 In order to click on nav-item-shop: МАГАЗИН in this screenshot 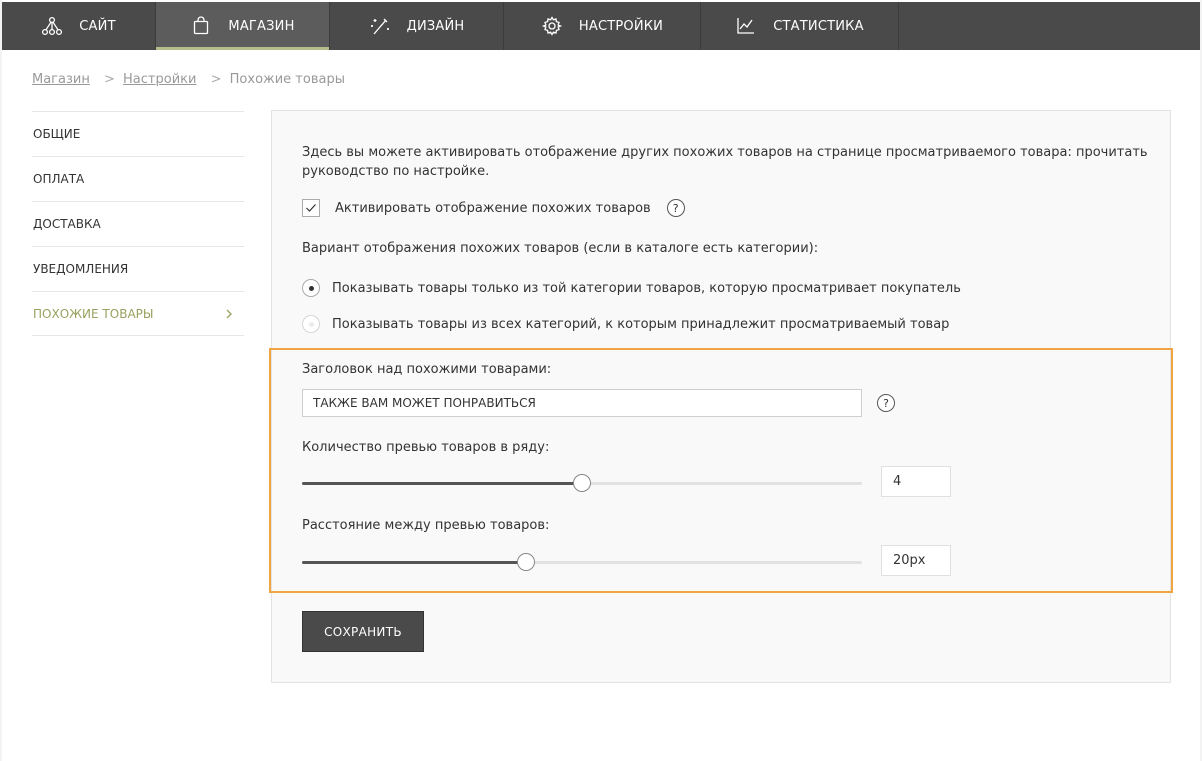, I will do `click(243, 26)`.